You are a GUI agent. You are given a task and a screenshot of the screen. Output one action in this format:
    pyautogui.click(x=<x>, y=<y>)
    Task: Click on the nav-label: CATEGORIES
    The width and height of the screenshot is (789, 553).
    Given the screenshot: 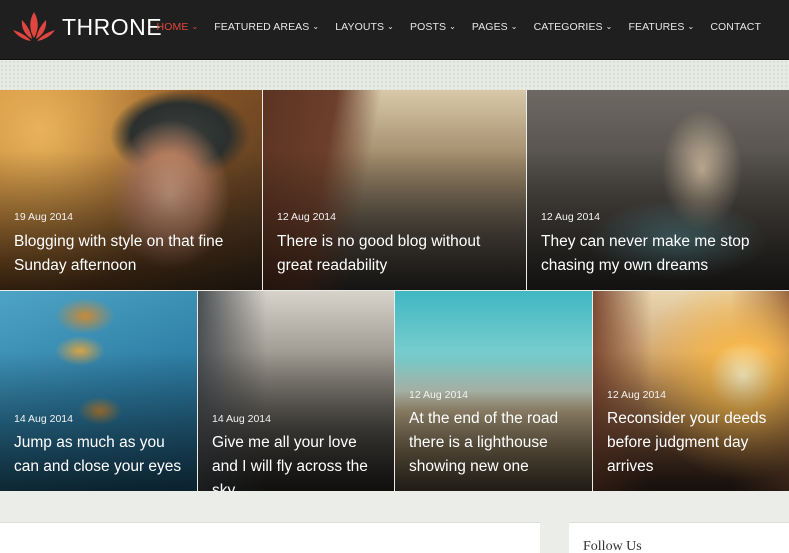 What is the action you would take?
    pyautogui.click(x=568, y=27)
    